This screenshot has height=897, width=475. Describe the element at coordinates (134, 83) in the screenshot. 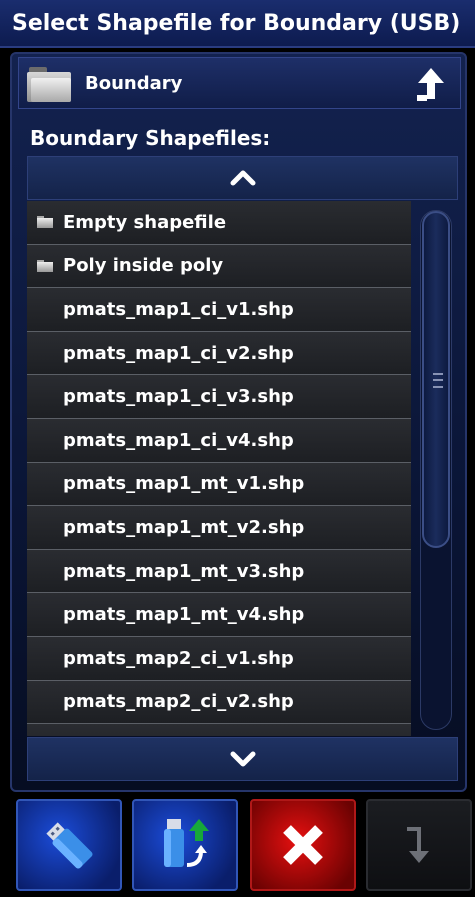

I see `current-folder-name: Boundary` at that location.